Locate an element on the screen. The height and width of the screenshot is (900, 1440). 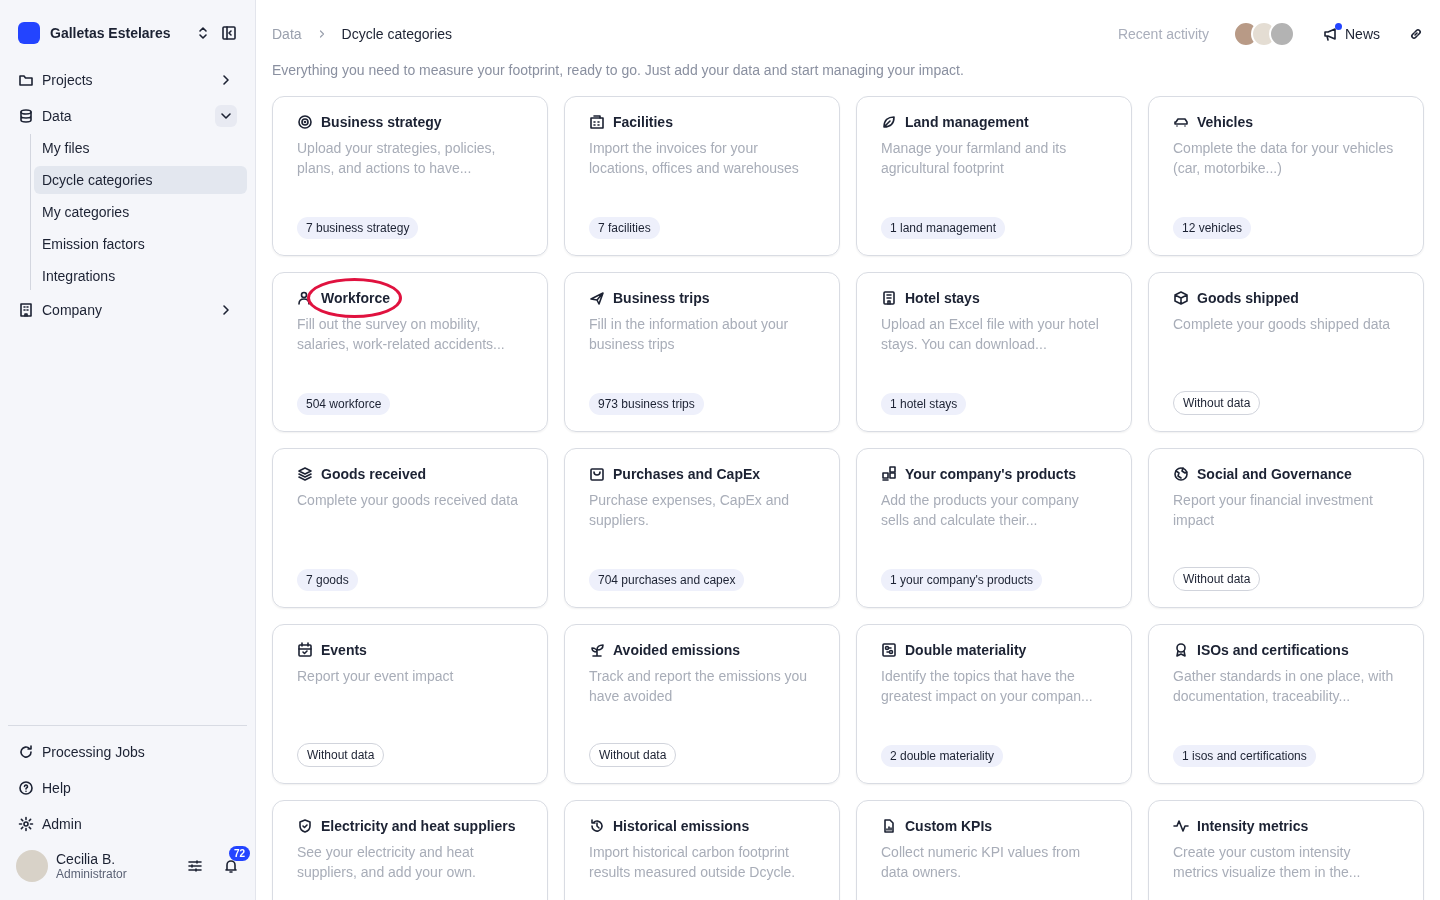
avatar-group is located at coordinates (1264, 34).